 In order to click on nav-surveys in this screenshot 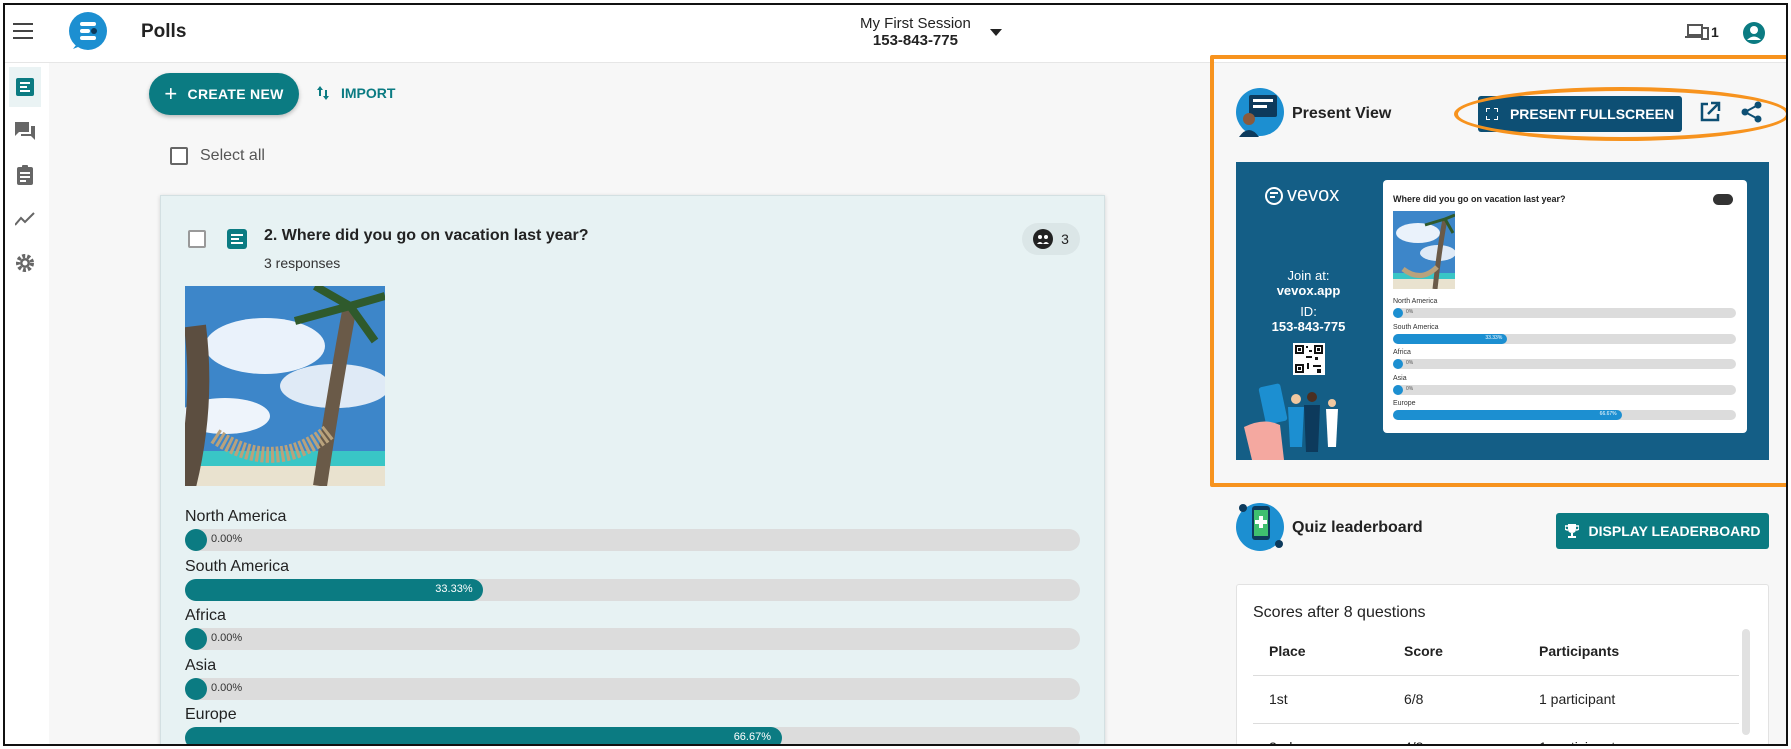, I will do `click(25, 175)`.